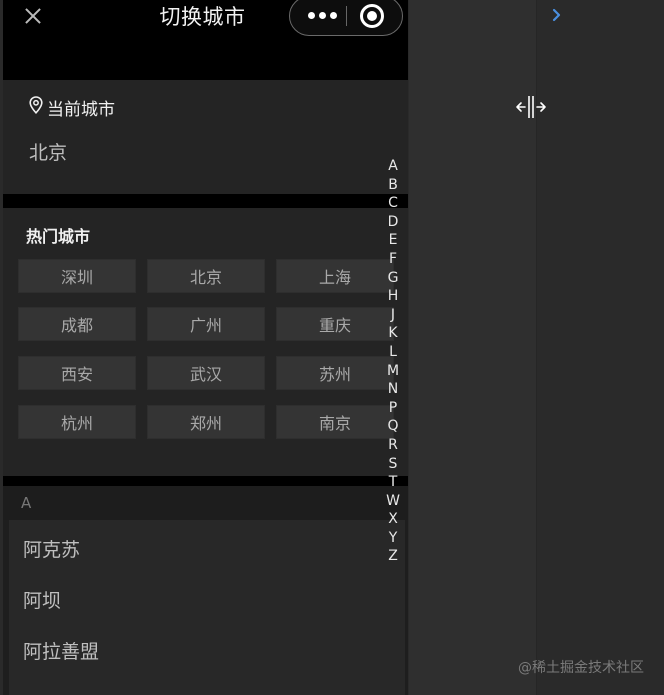 This screenshot has width=664, height=695. Describe the element at coordinates (335, 422) in the screenshot. I see `hot-city-button: 南京` at that location.